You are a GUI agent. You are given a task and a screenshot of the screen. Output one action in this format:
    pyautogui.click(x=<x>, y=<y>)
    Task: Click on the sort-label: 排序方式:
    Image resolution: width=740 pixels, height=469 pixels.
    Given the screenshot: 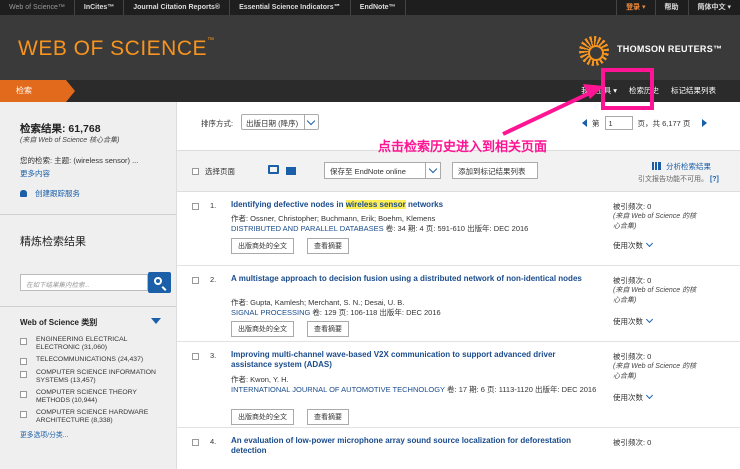 What is the action you would take?
    pyautogui.click(x=217, y=123)
    